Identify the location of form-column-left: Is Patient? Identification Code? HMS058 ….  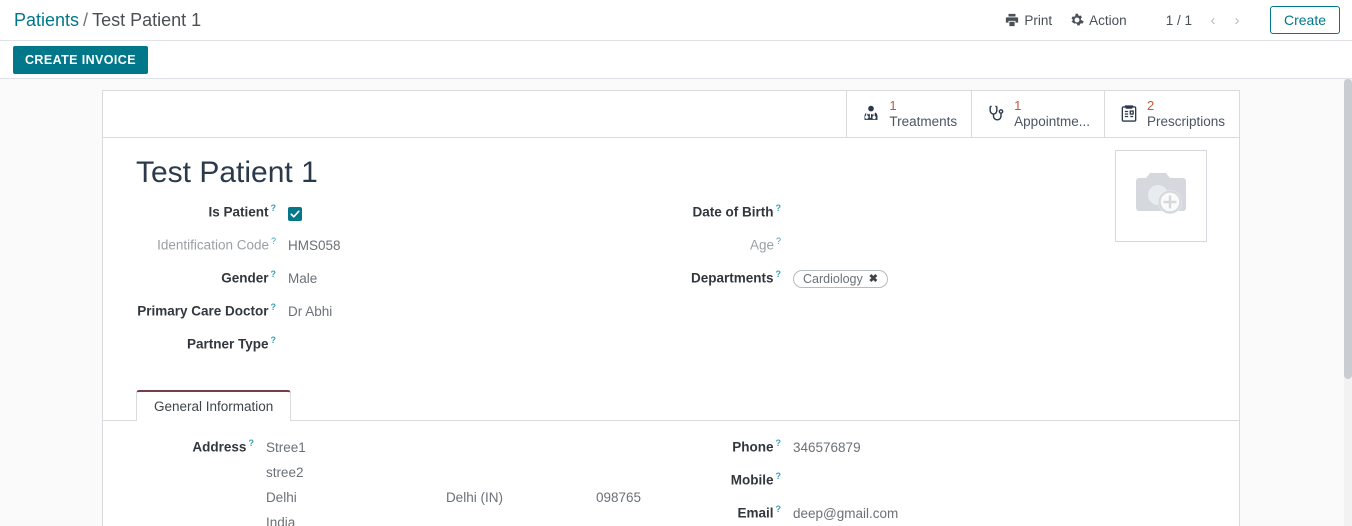
(388, 285).